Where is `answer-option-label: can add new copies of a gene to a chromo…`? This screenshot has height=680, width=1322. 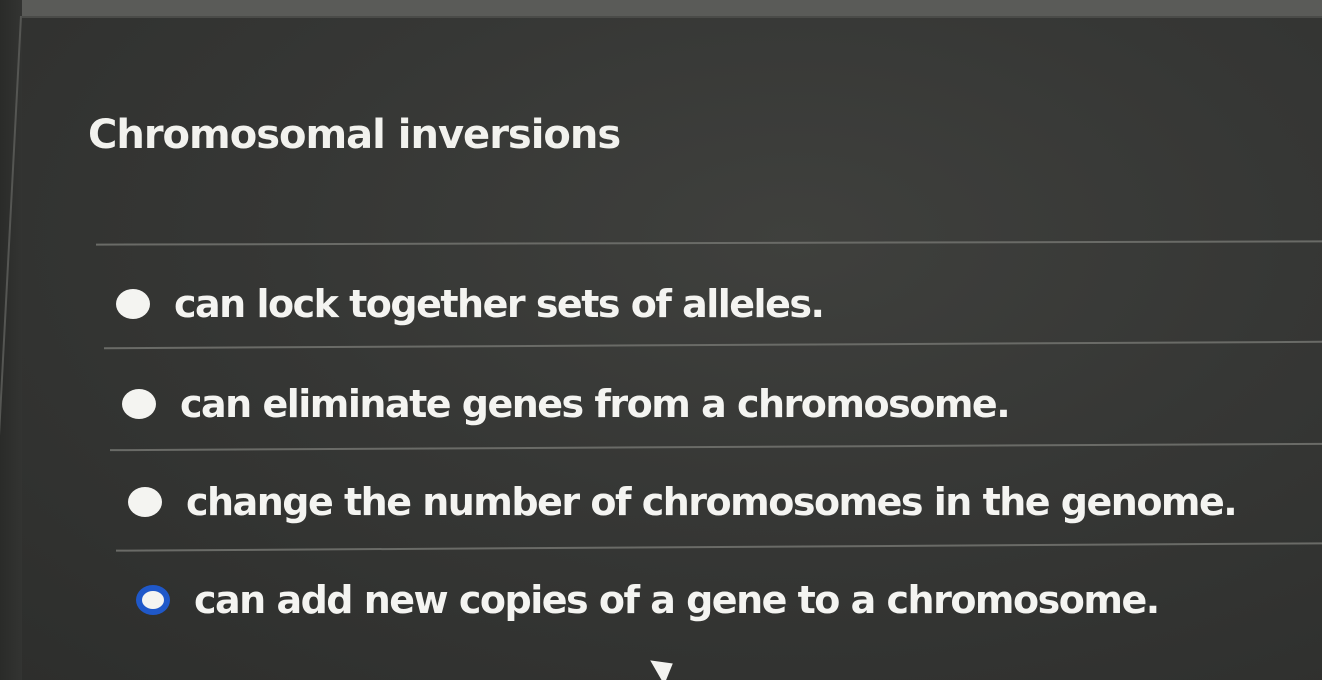 answer-option-label: can add new copies of a gene to a chromo… is located at coordinates (677, 600).